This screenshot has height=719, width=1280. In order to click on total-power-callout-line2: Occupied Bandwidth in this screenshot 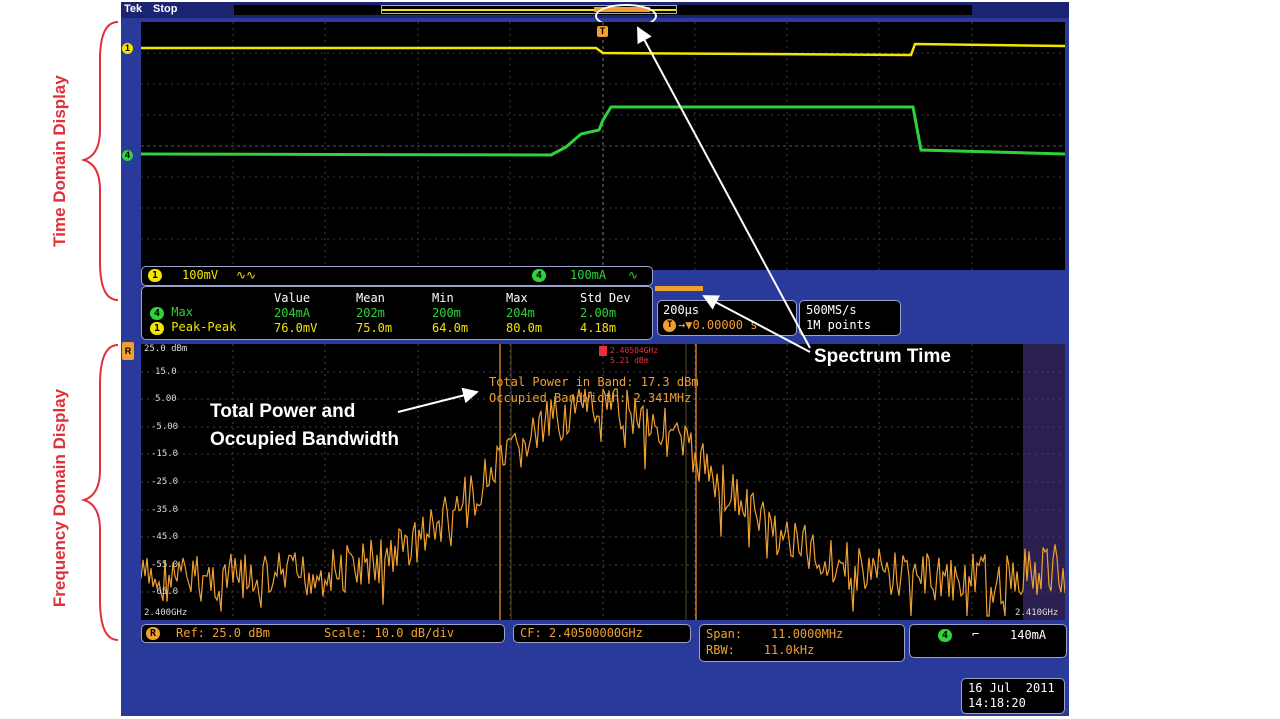, I will do `click(304, 439)`.